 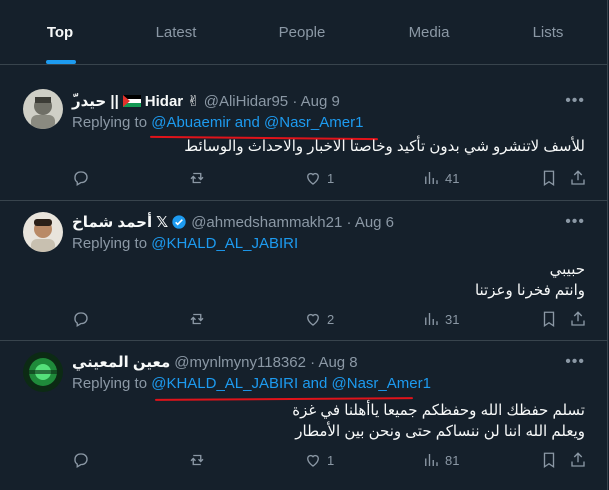 What do you see at coordinates (61, 62) in the screenshot?
I see `active-tab-indicator` at bounding box center [61, 62].